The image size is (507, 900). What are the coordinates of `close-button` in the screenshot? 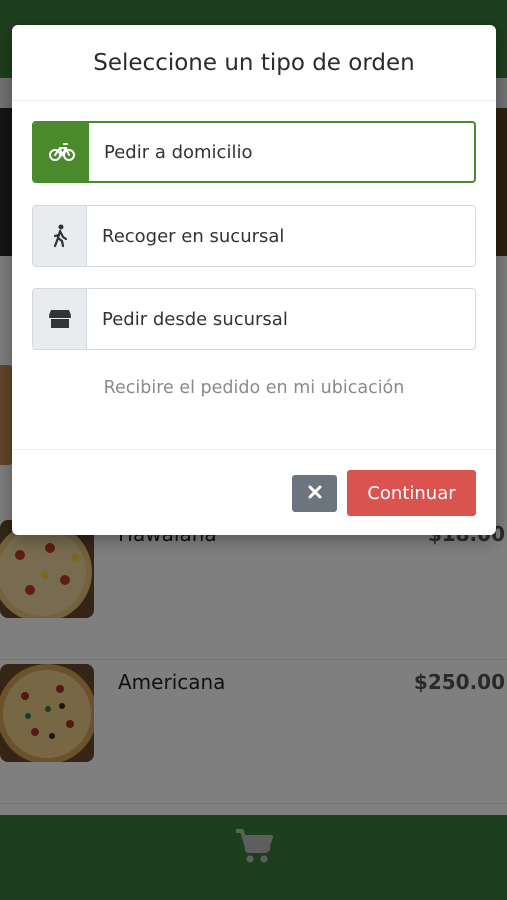 It's located at (314, 493).